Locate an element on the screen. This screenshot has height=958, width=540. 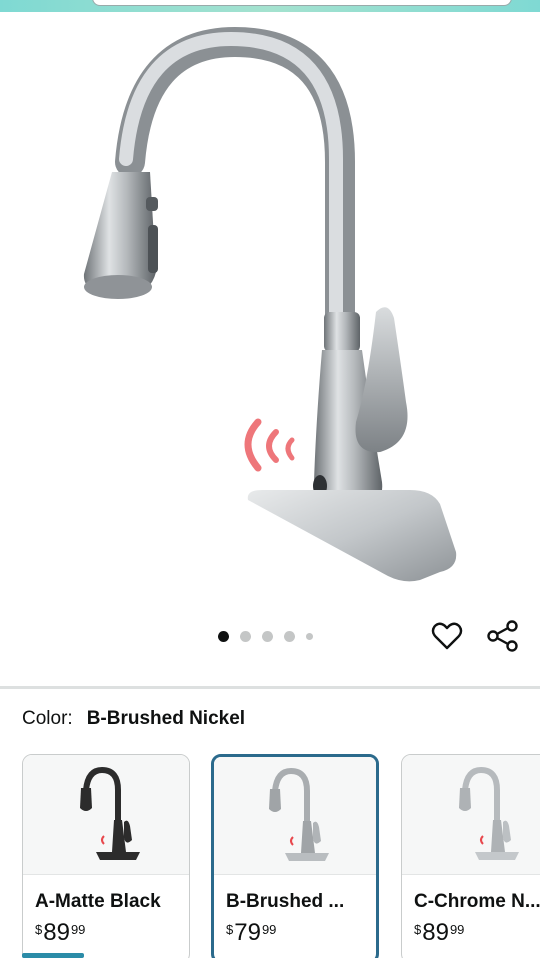
selected-color-value: B-Brushed Nickel is located at coordinates (166, 718).